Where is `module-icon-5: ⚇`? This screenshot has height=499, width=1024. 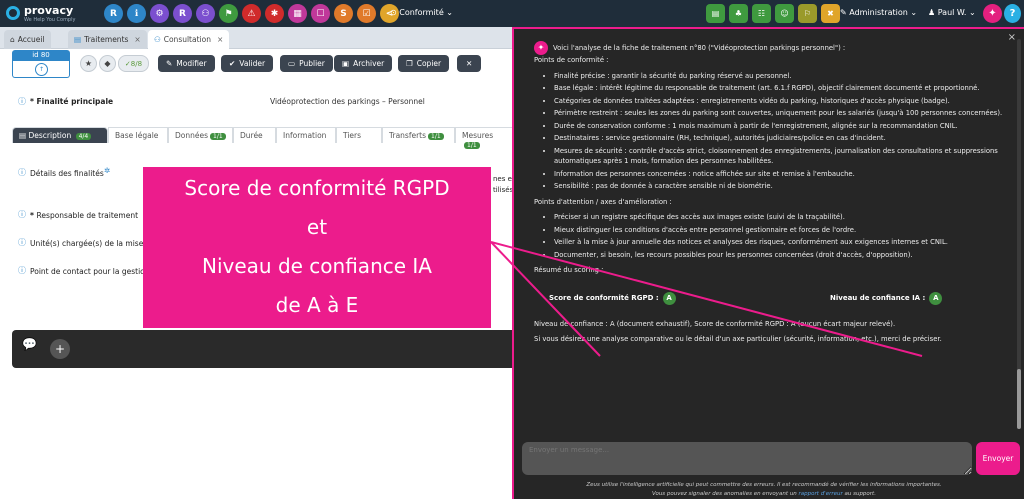 module-icon-5: ⚇ is located at coordinates (205, 13).